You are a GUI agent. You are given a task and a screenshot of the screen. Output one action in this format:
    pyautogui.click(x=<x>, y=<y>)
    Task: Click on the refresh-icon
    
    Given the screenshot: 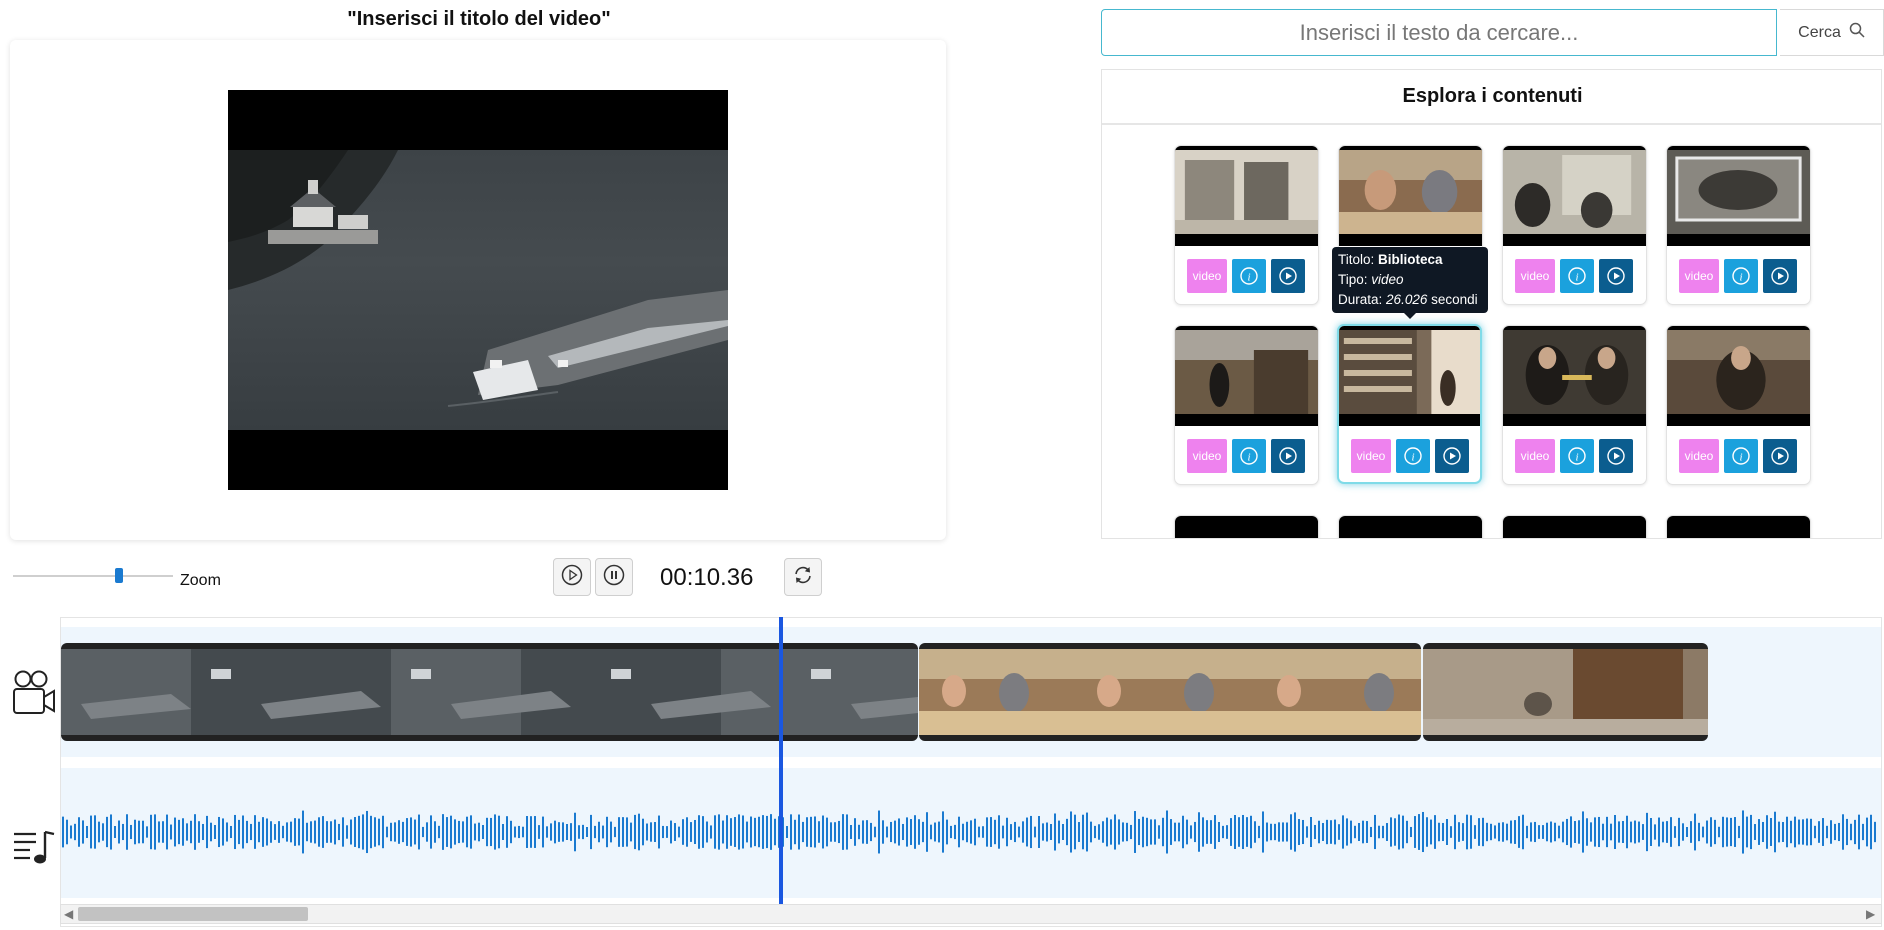 What is the action you would take?
    pyautogui.click(x=803, y=577)
    